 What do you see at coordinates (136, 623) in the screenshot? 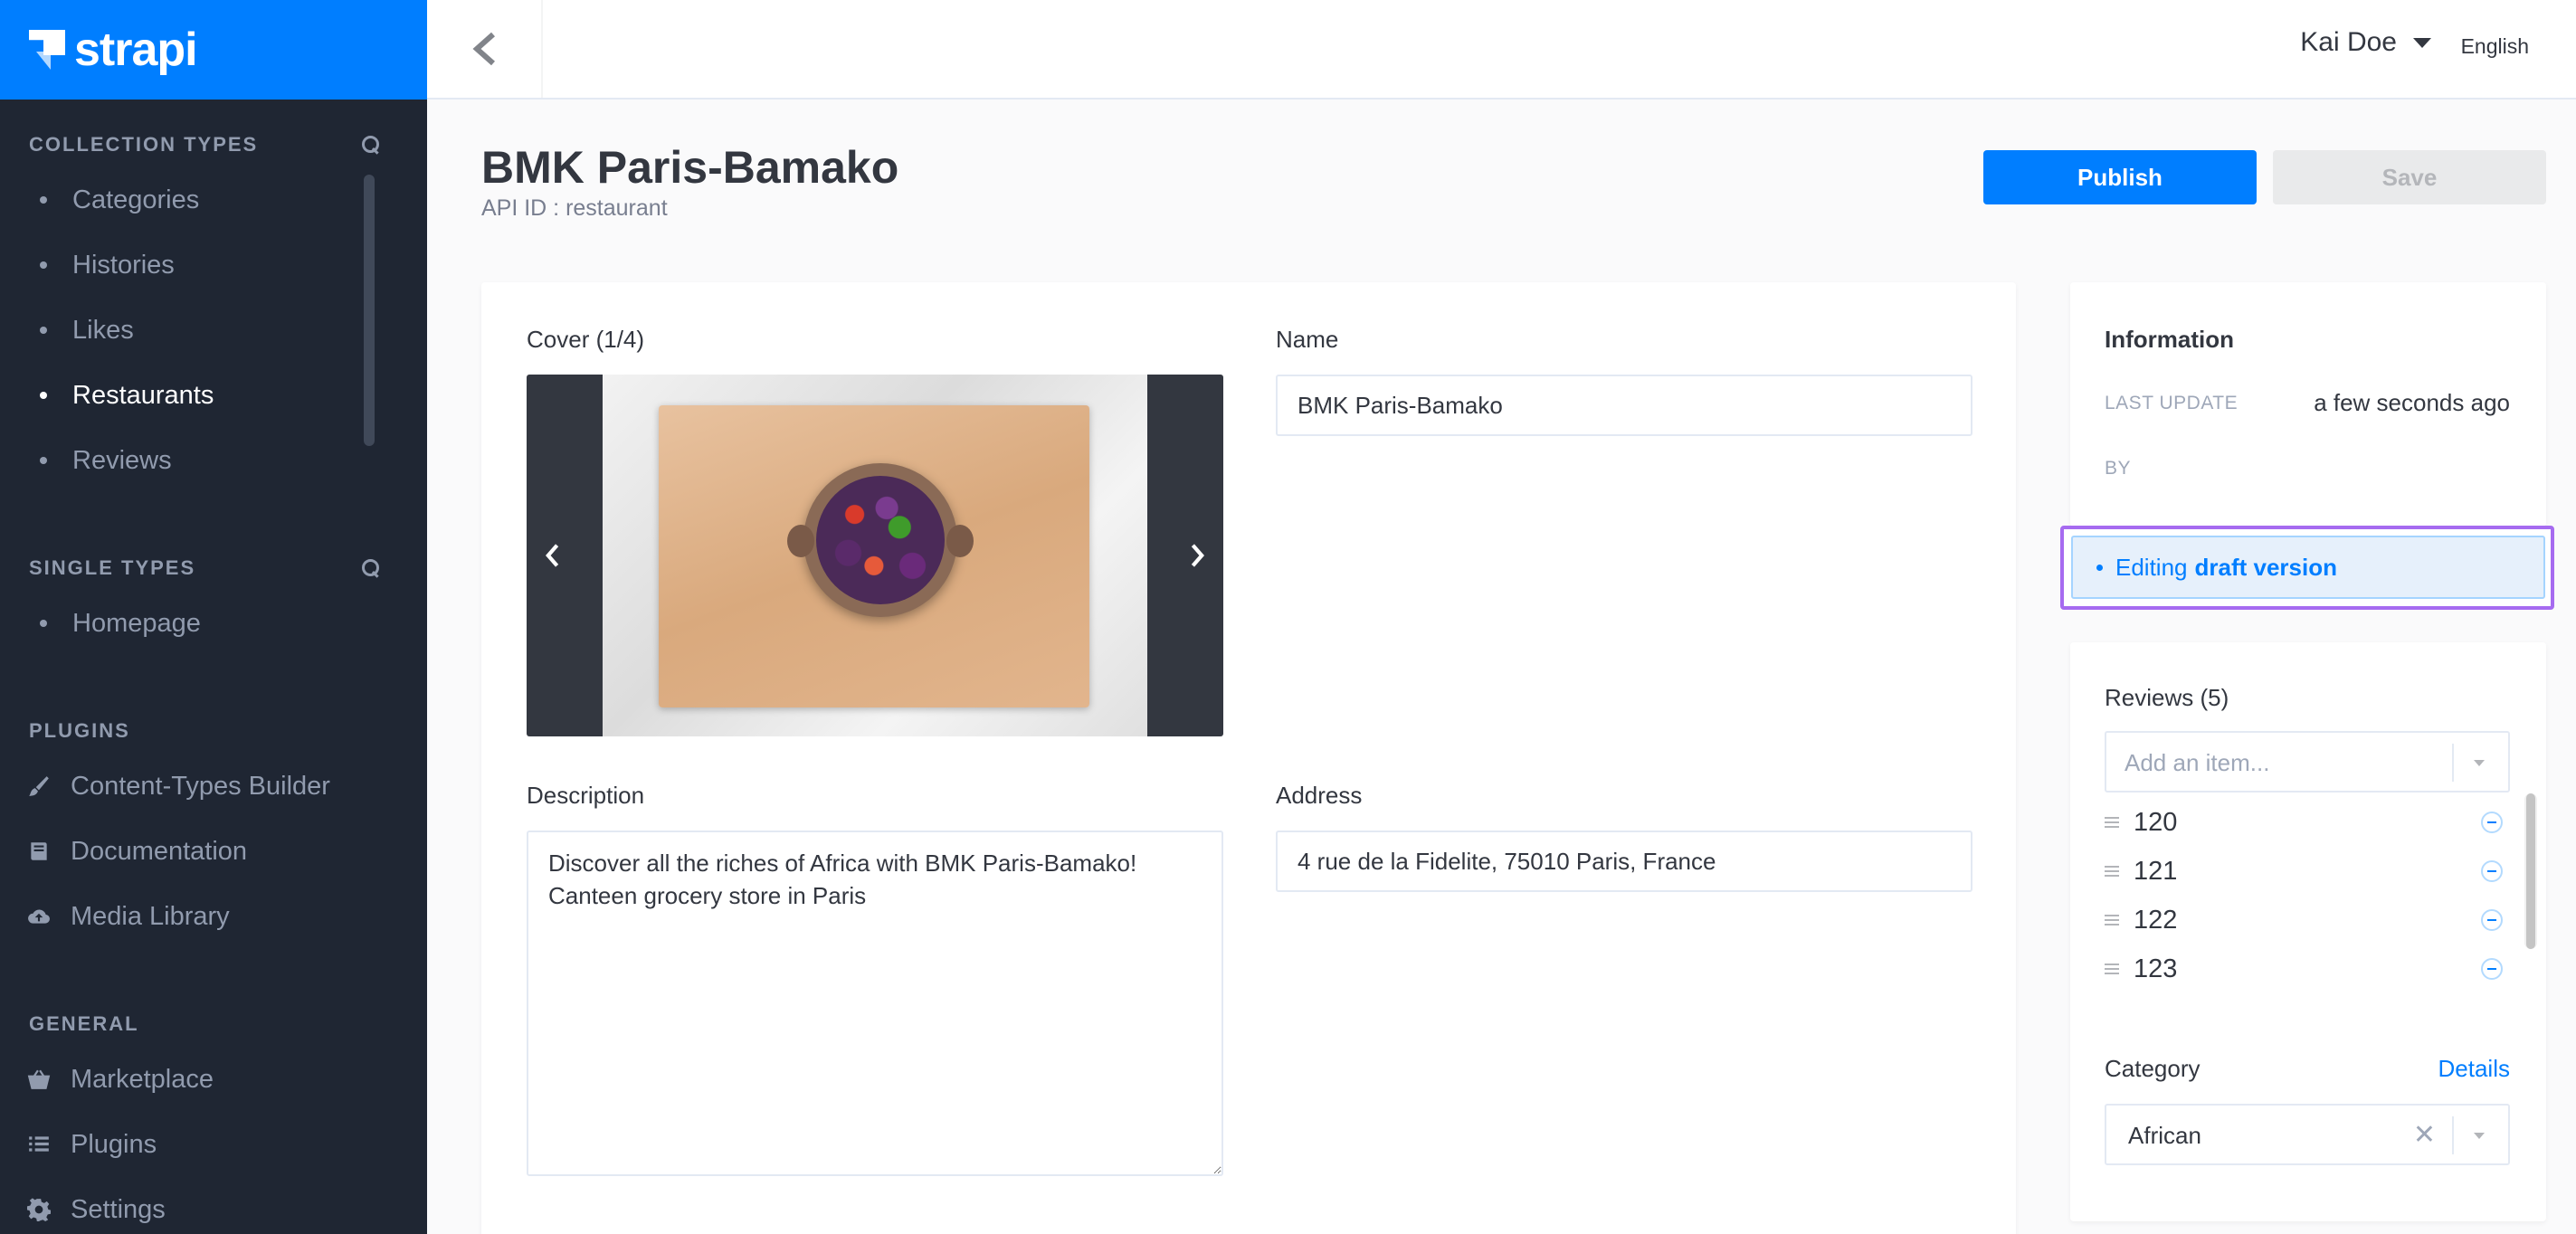
I see `sidebar-item-label: Homepage` at bounding box center [136, 623].